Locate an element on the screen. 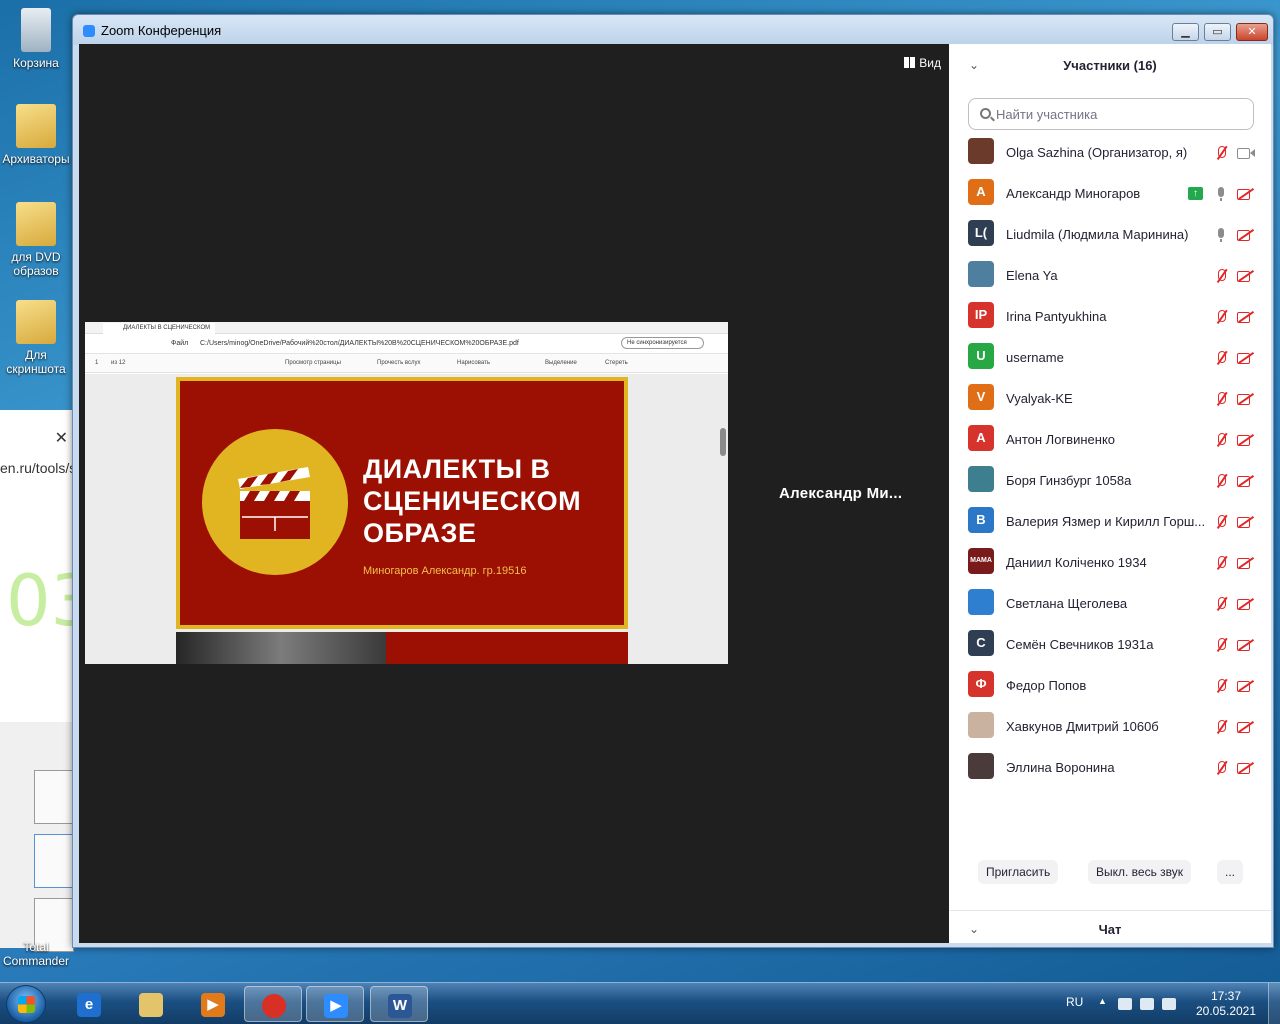 The height and width of the screenshot is (1024, 1280). slide-heading-line: СЦЕНИЧЕСКОМ is located at coordinates (472, 501).